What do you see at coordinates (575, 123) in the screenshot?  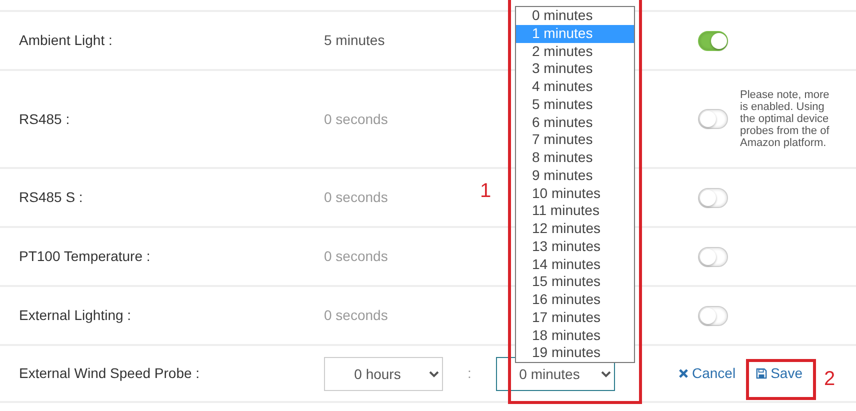 I see `dropdown-option: 6 minutes` at bounding box center [575, 123].